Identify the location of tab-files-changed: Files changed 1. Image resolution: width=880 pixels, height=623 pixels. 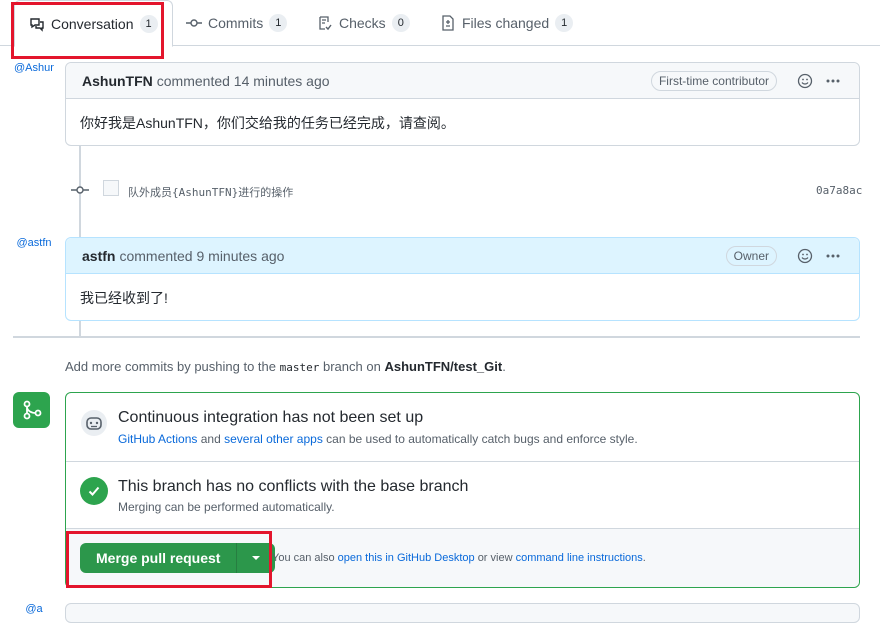
(506, 23).